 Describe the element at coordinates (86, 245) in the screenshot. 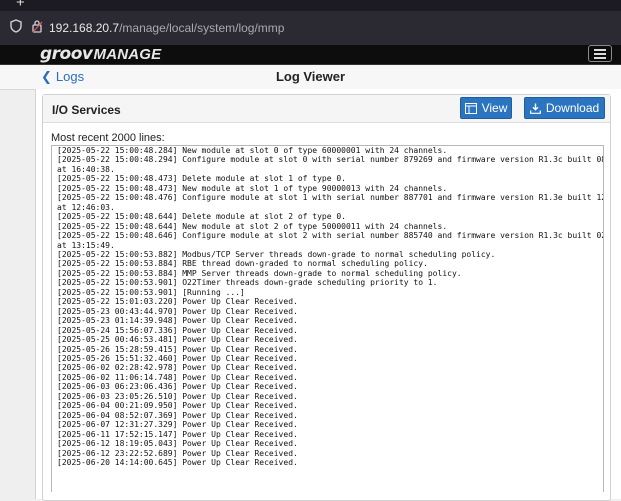

I see `log-line: at 13:15:49.` at that location.